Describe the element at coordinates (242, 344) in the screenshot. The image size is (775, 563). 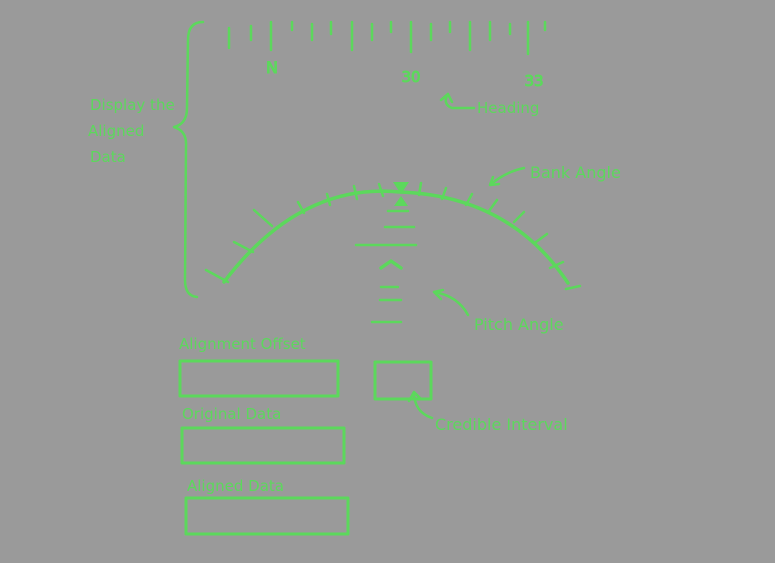
I see `field-label: Alignment Offset` at that location.